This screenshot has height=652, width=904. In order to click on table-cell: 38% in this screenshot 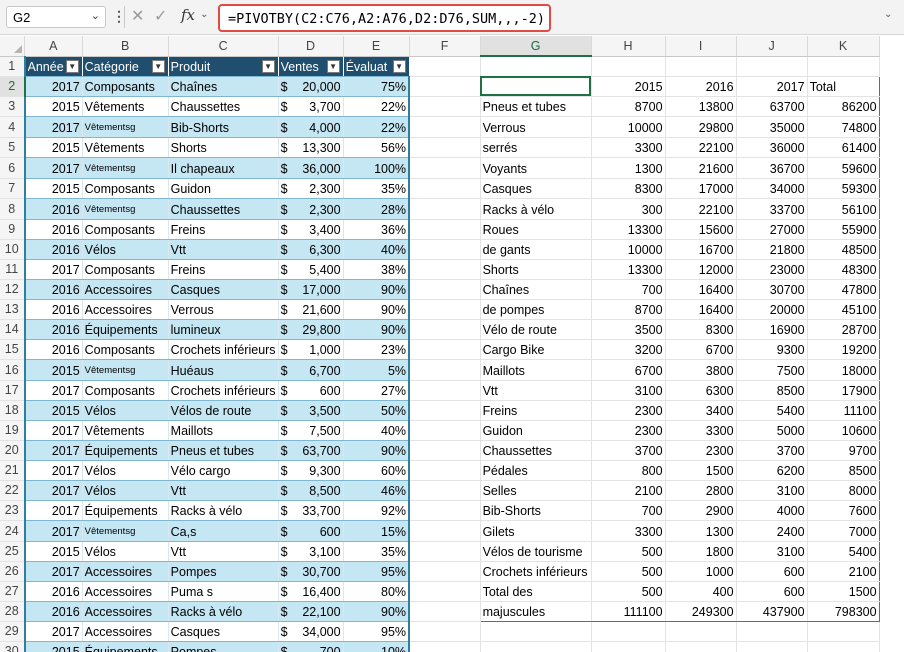, I will do `click(377, 269)`.